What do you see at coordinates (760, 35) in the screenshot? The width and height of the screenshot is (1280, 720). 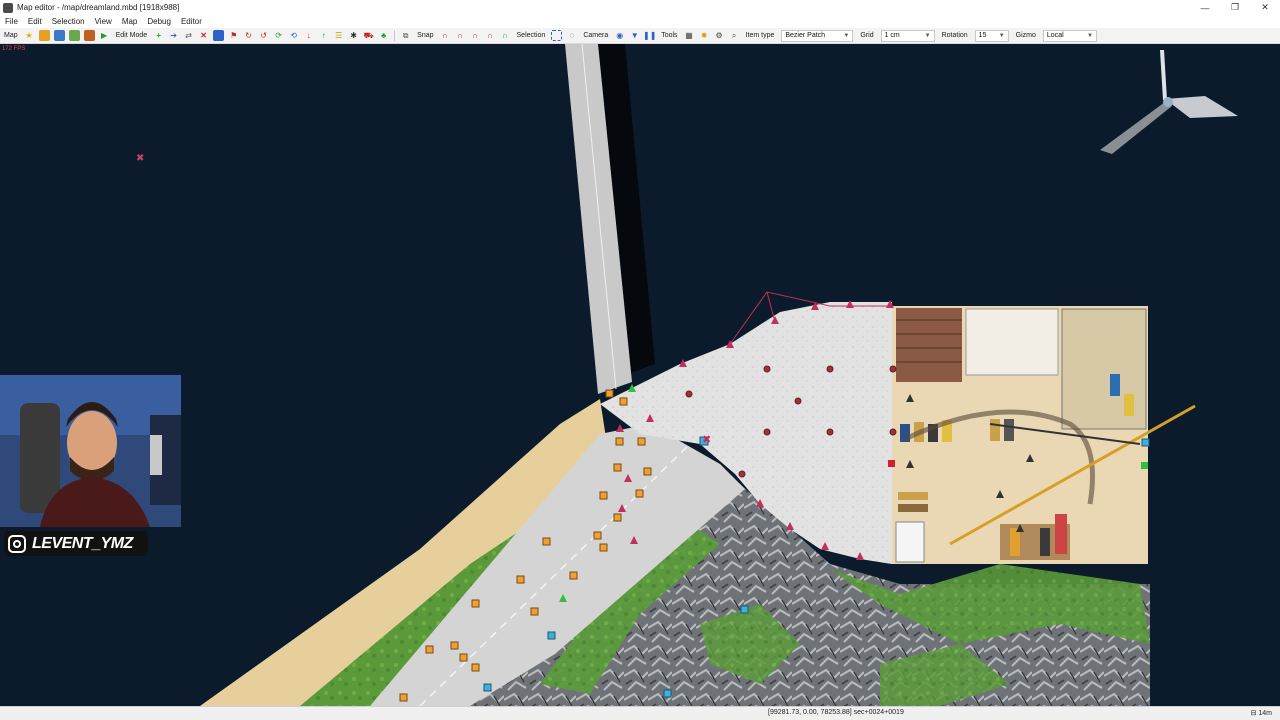 I see `item-type-label: Item type` at bounding box center [760, 35].